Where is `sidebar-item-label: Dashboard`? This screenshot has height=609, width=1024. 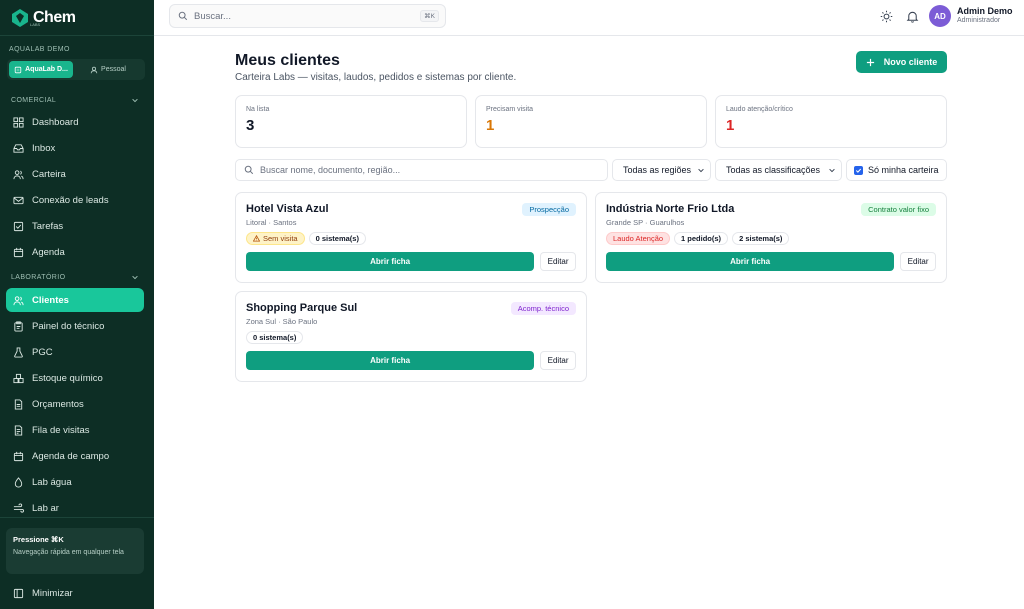
sidebar-item-label: Dashboard is located at coordinates (55, 122).